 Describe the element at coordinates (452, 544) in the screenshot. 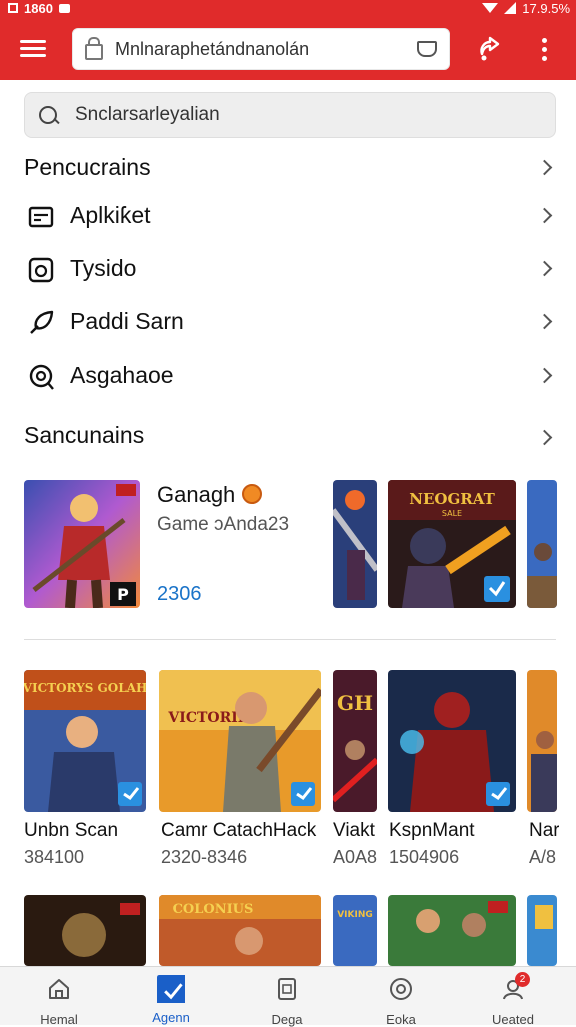

I see `game-tile: NEOGRAT SALE` at that location.